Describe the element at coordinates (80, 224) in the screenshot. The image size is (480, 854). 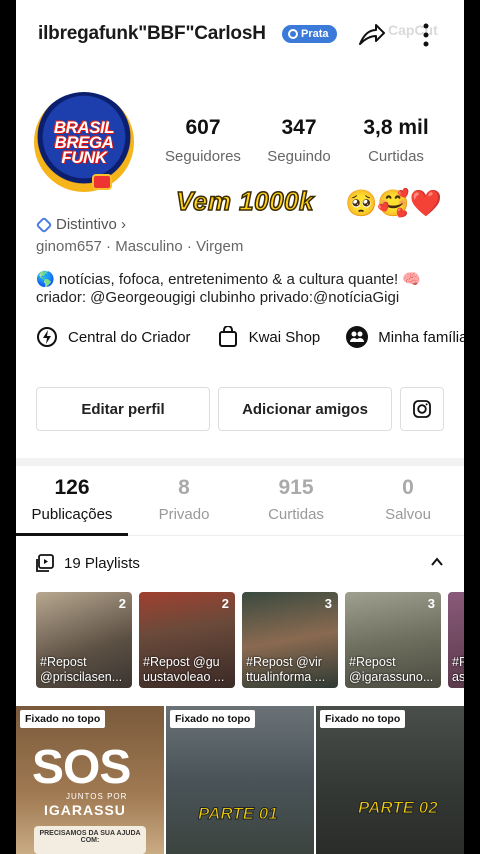
I see `distintivo-link: Distintivo ›` at that location.